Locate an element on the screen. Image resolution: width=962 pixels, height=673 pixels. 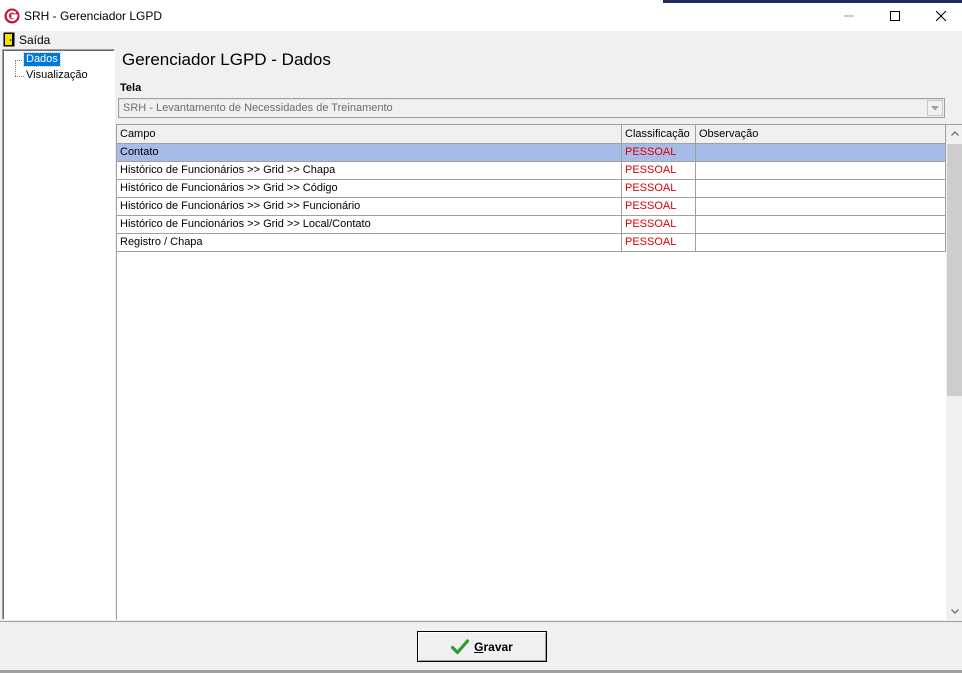
tree-item-dados: Dados is located at coordinates (42, 59).